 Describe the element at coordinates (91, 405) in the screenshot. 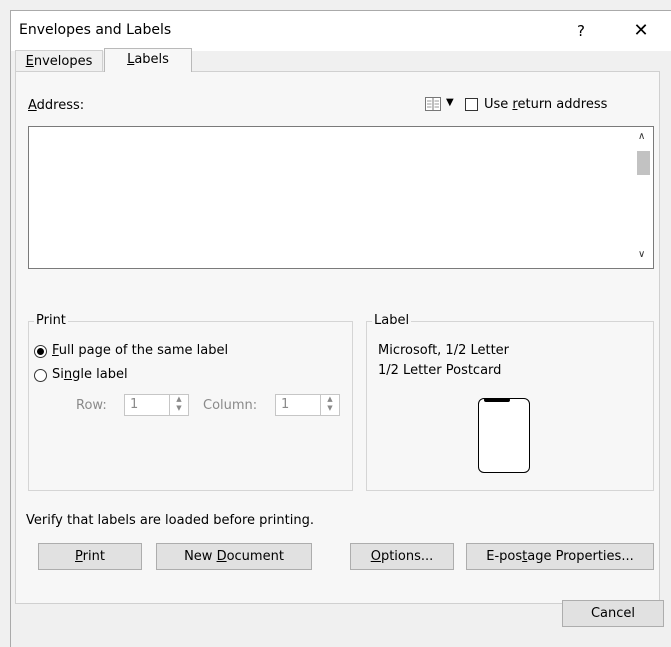

I see `row-label: Row:` at that location.